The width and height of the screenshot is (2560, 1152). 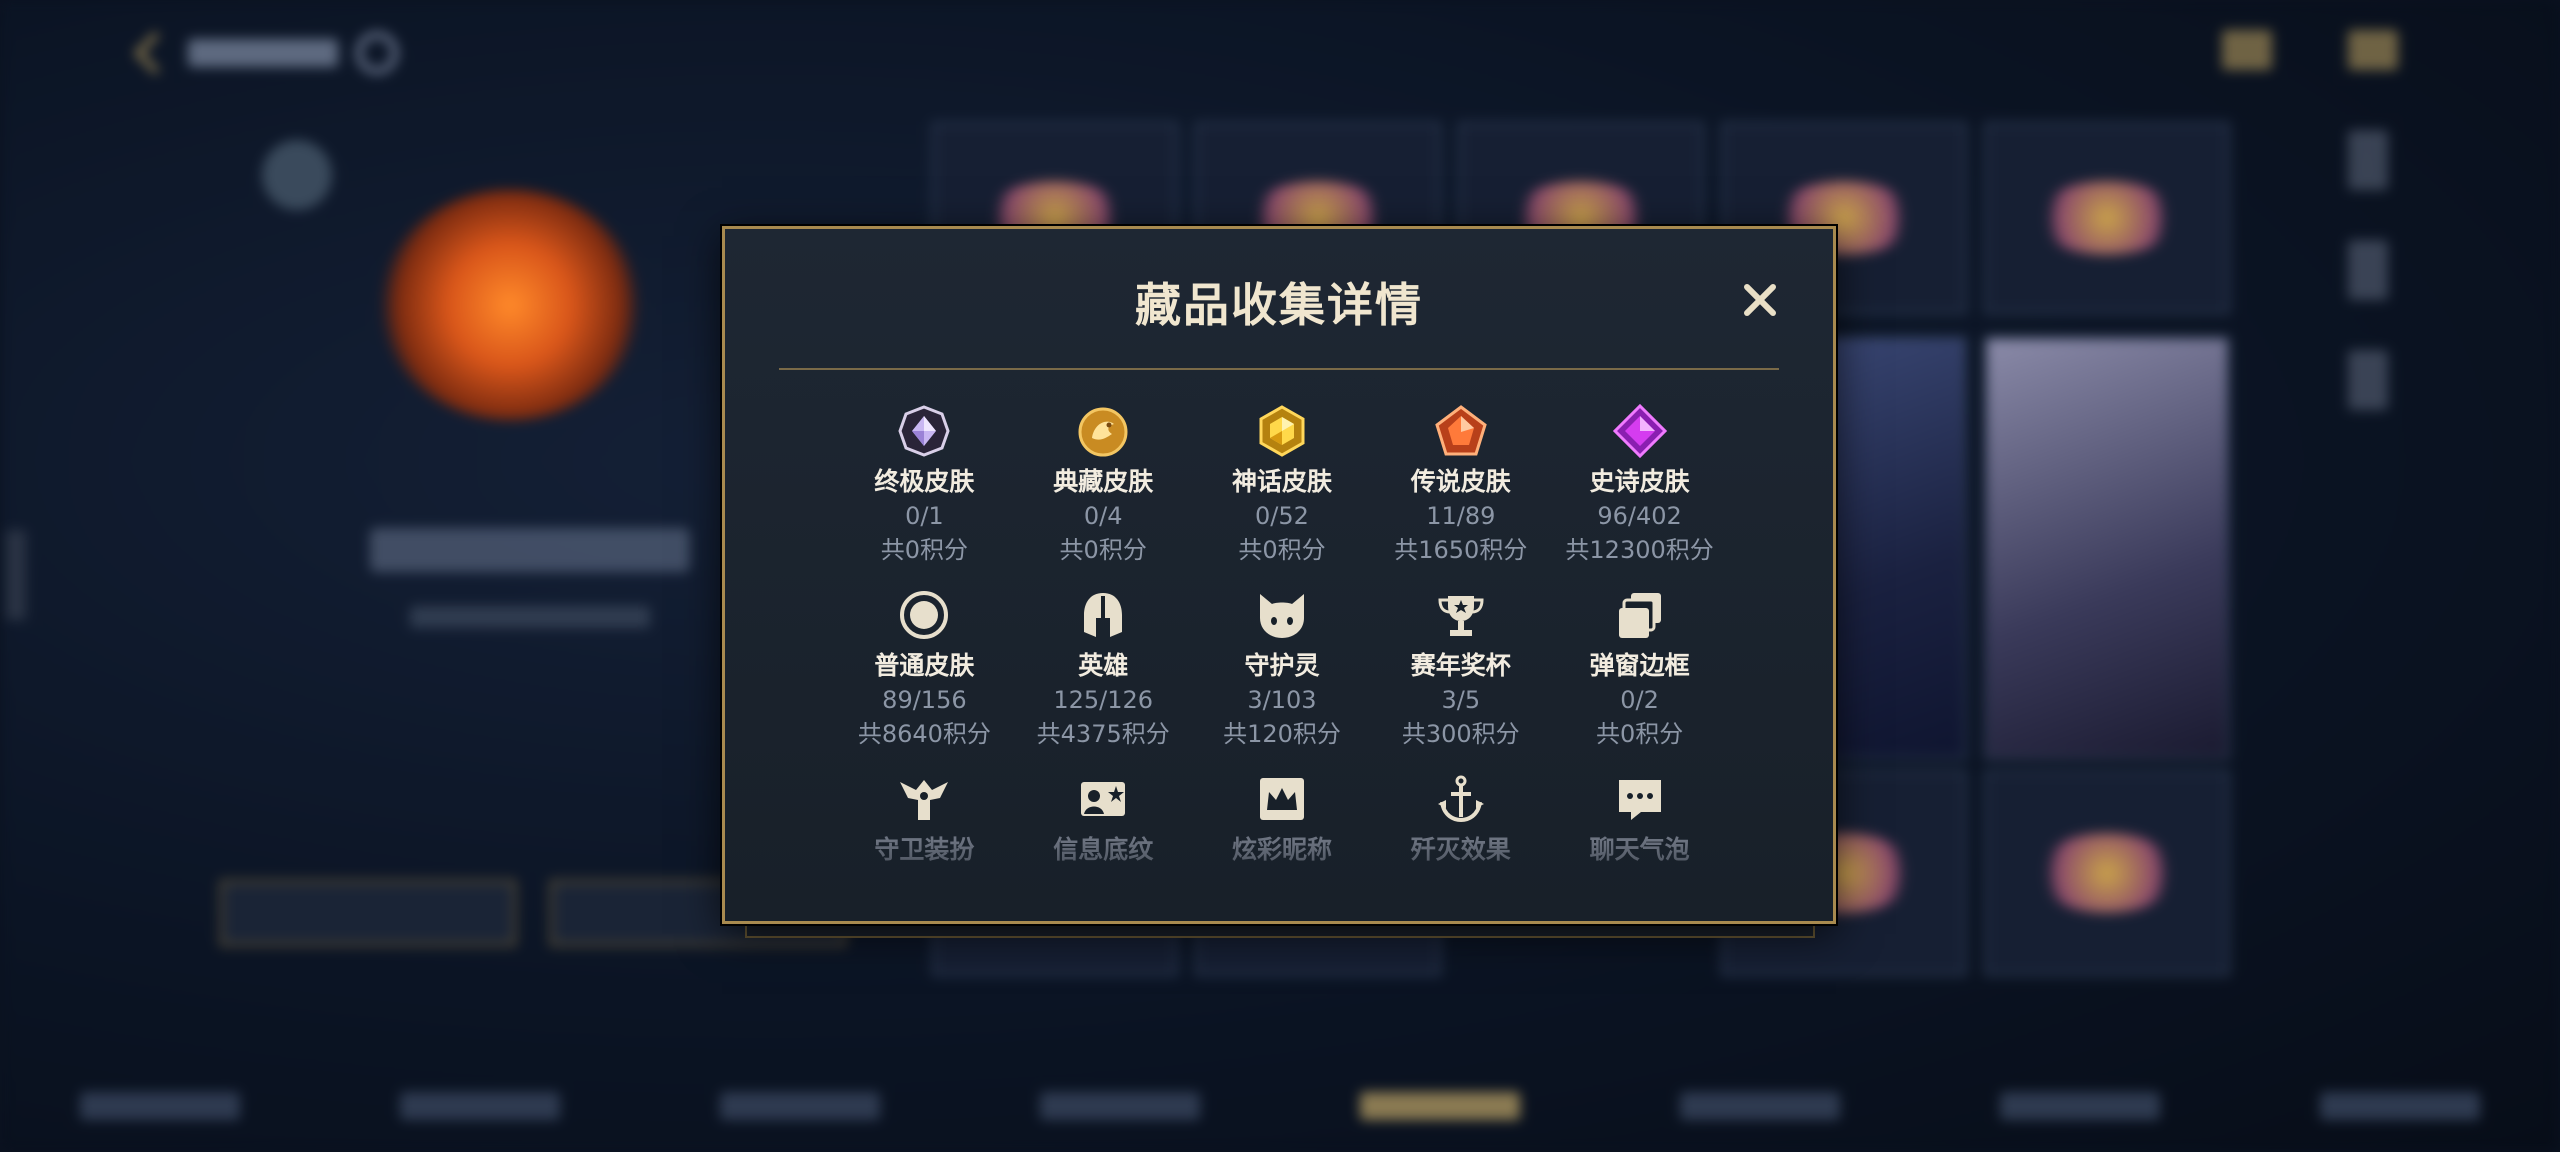 I want to click on bg-player-sub, so click(x=530, y=617).